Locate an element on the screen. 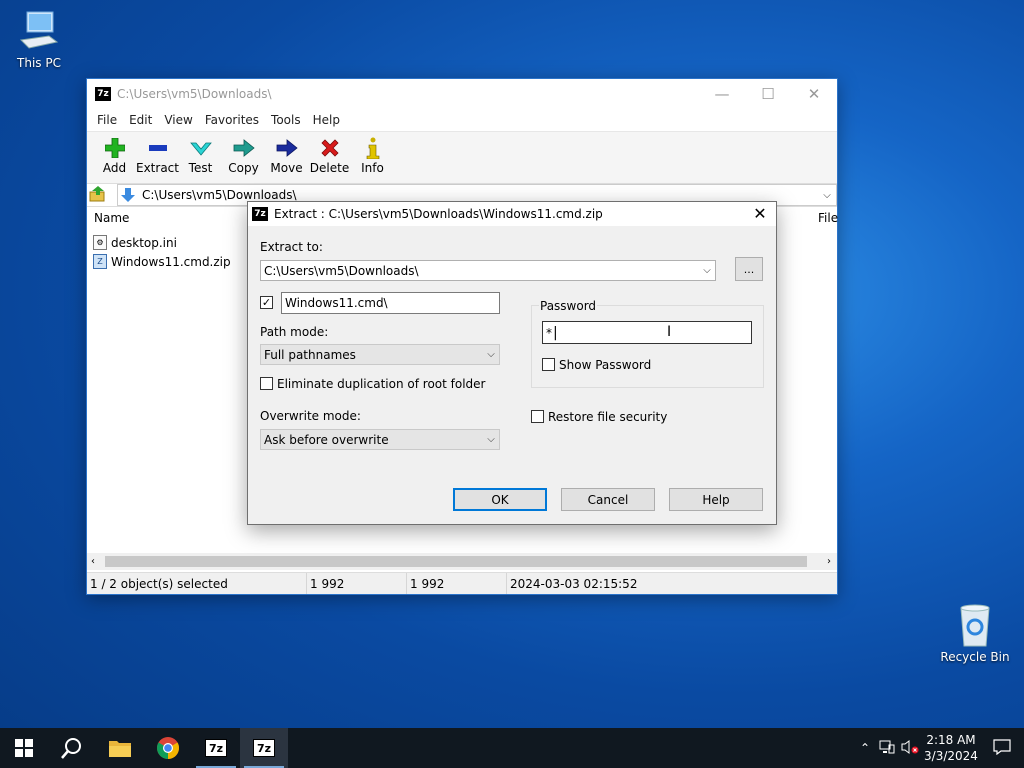  eliminate-duplication-checkbox is located at coordinates (266, 383).